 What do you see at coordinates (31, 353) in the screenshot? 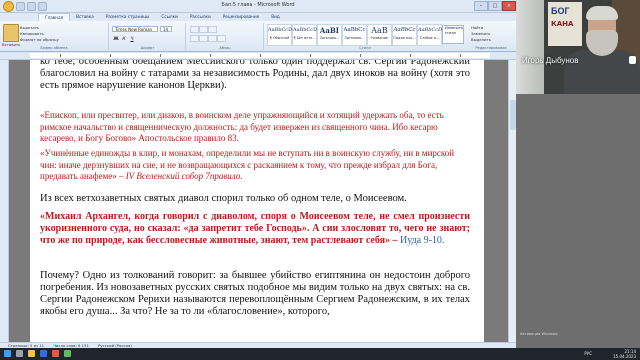
I see `file-explorer-icon` at bounding box center [31, 353].